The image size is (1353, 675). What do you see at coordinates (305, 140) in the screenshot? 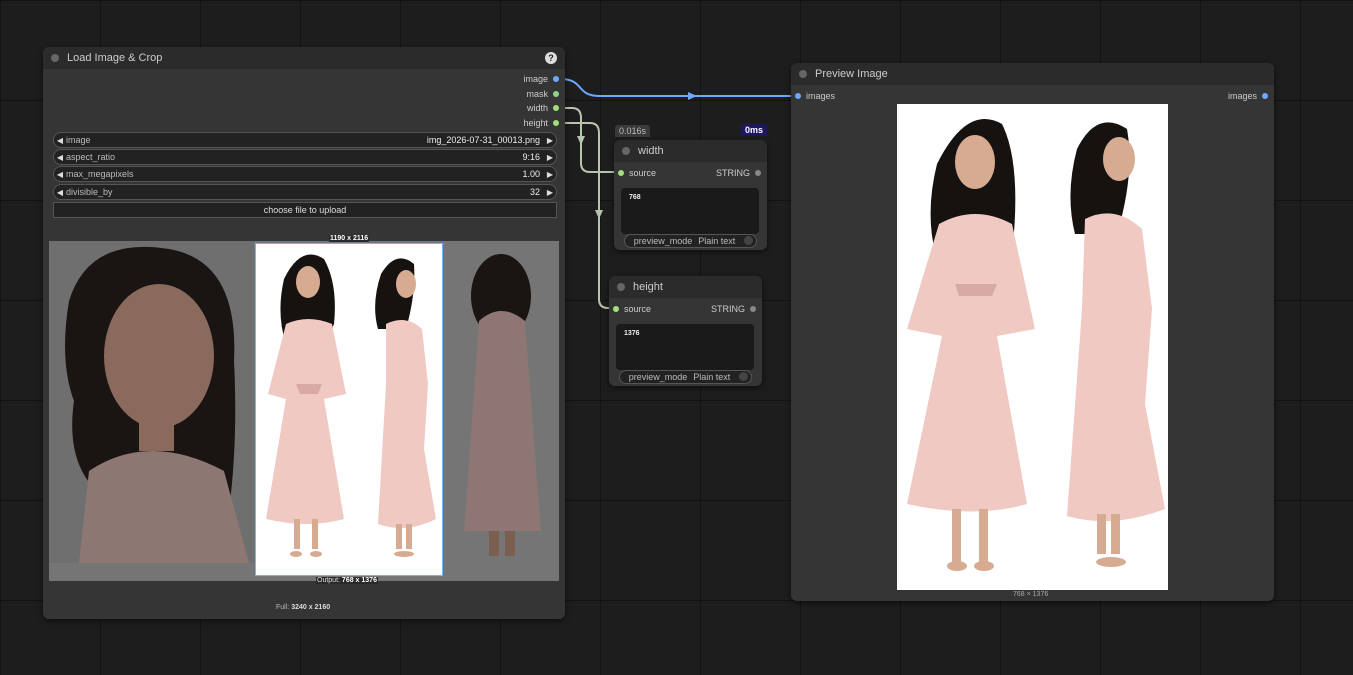
I see `widget-image: ◀ image img_2026-07-31_00013.png ▶` at bounding box center [305, 140].